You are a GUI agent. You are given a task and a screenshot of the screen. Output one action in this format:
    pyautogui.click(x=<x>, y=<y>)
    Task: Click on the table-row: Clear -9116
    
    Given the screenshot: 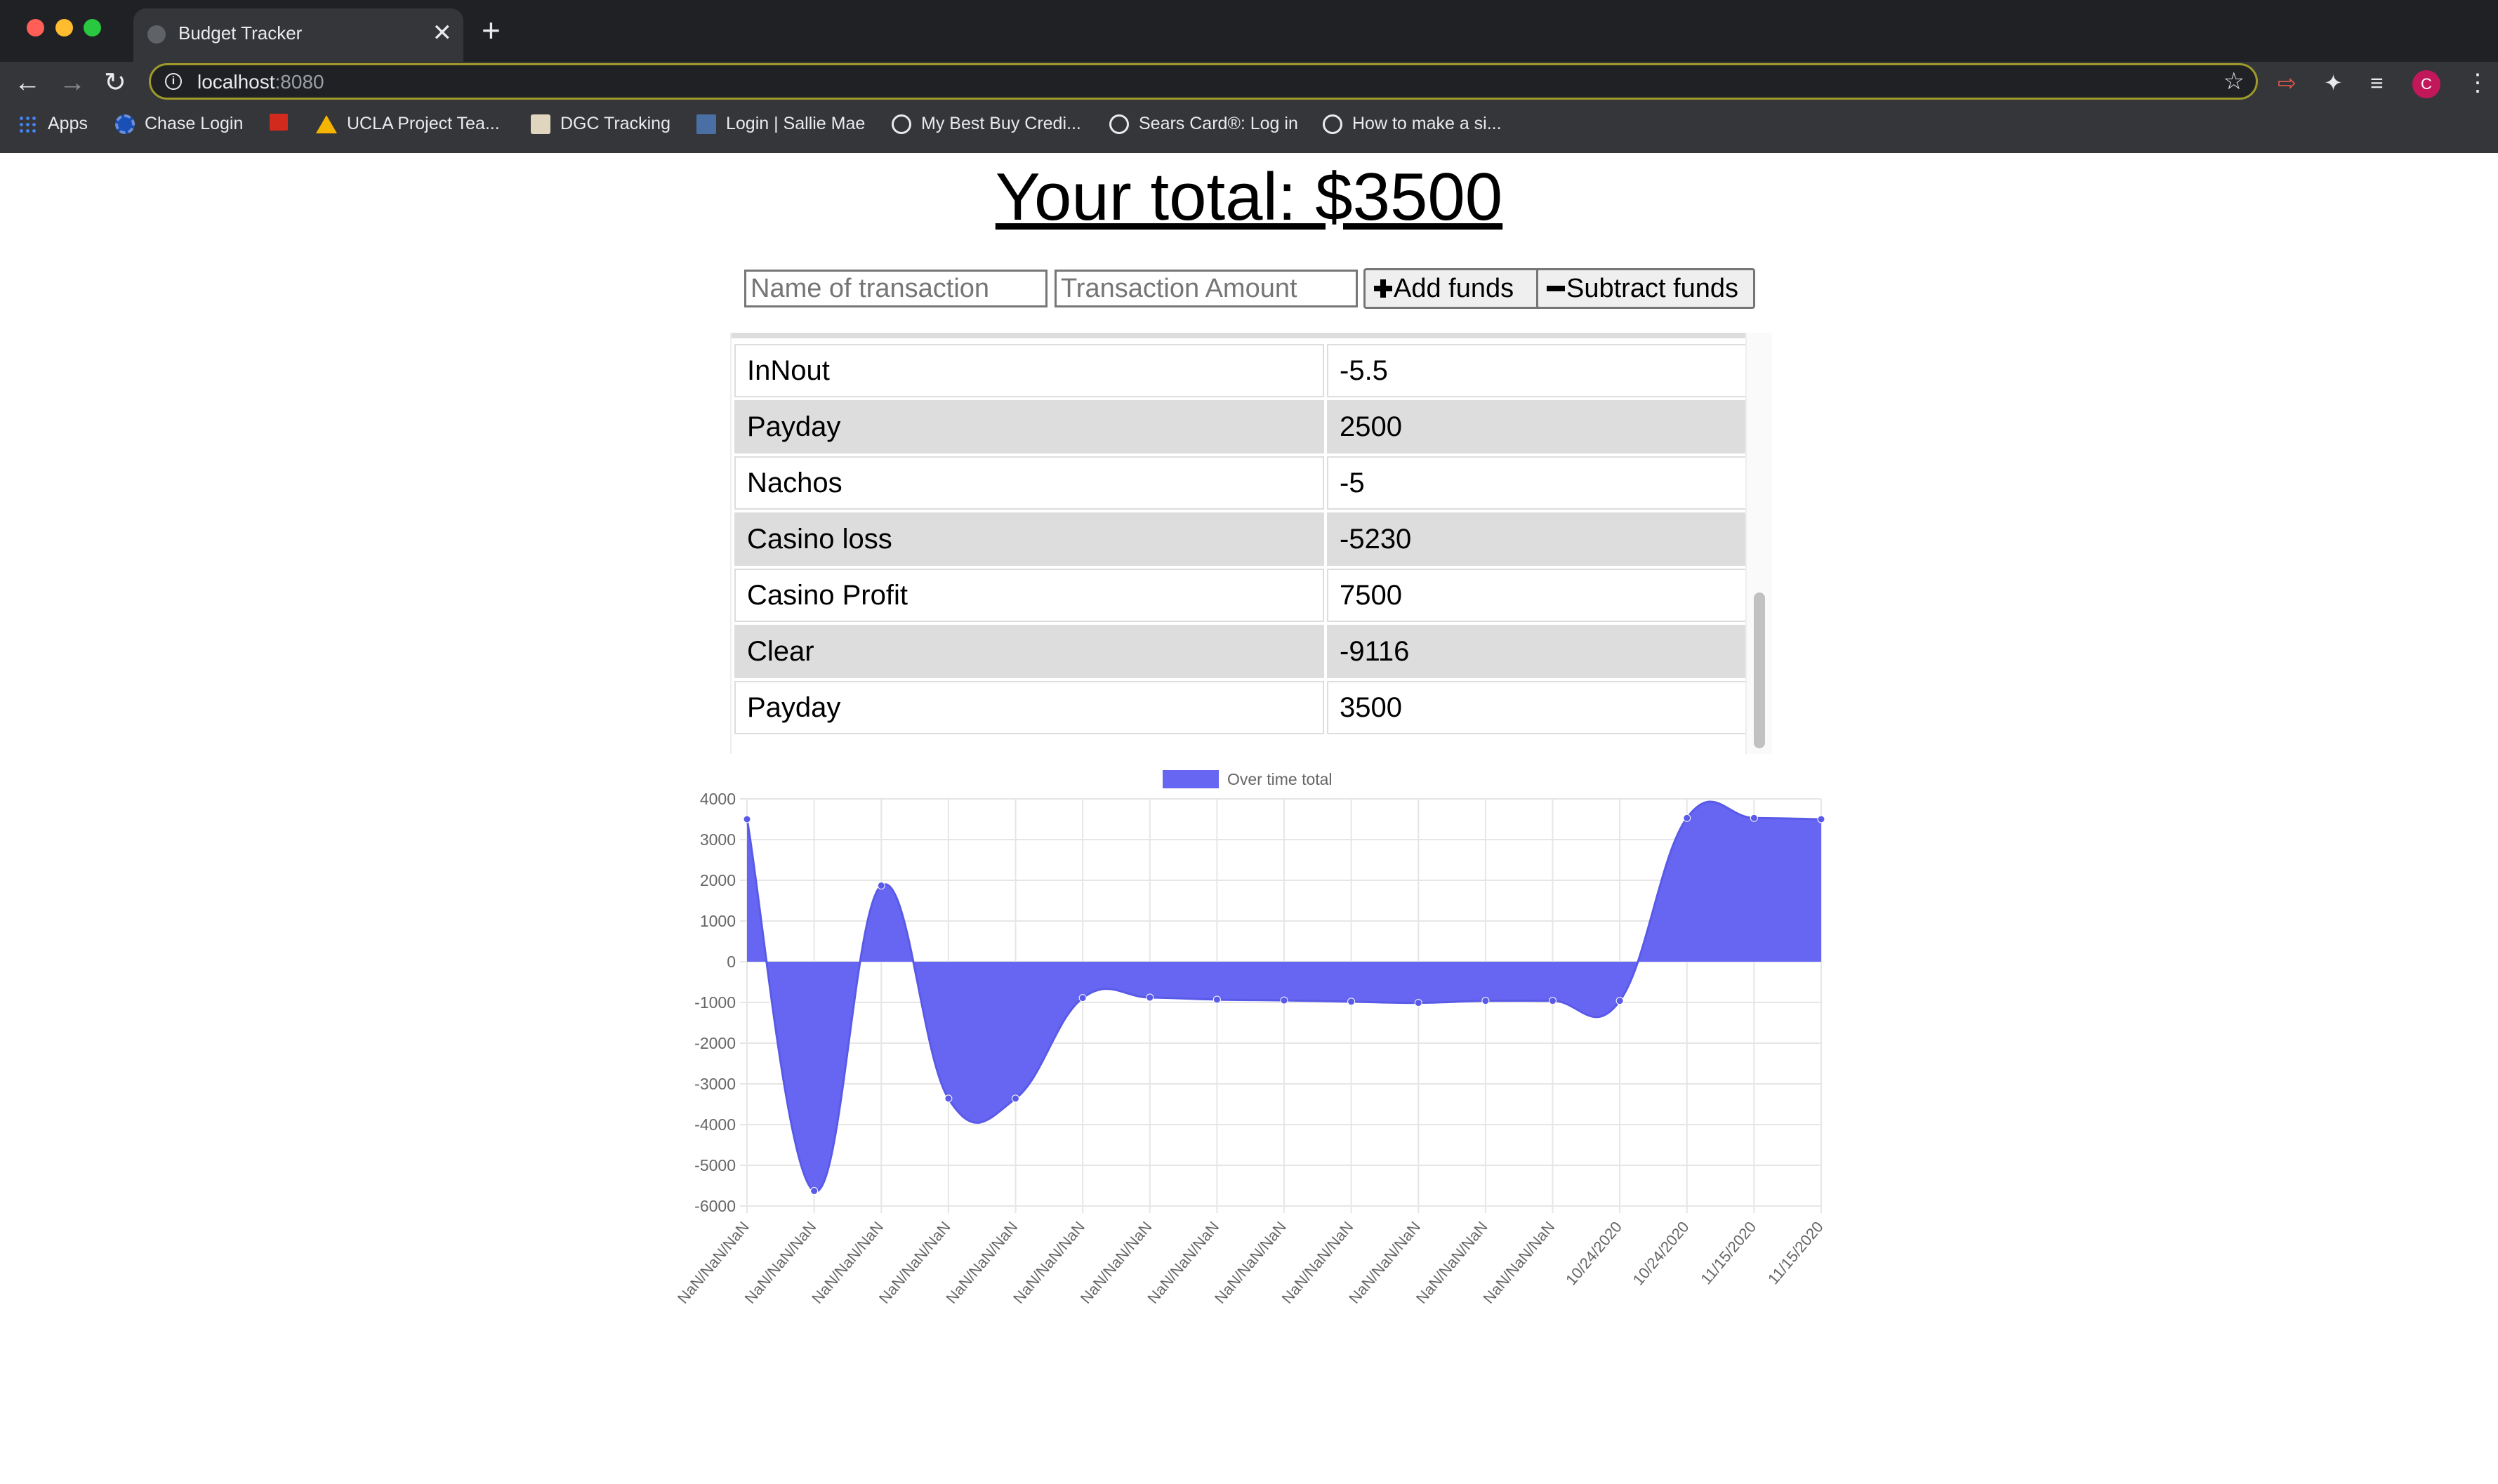 What is the action you would take?
    pyautogui.click(x=1242, y=652)
    